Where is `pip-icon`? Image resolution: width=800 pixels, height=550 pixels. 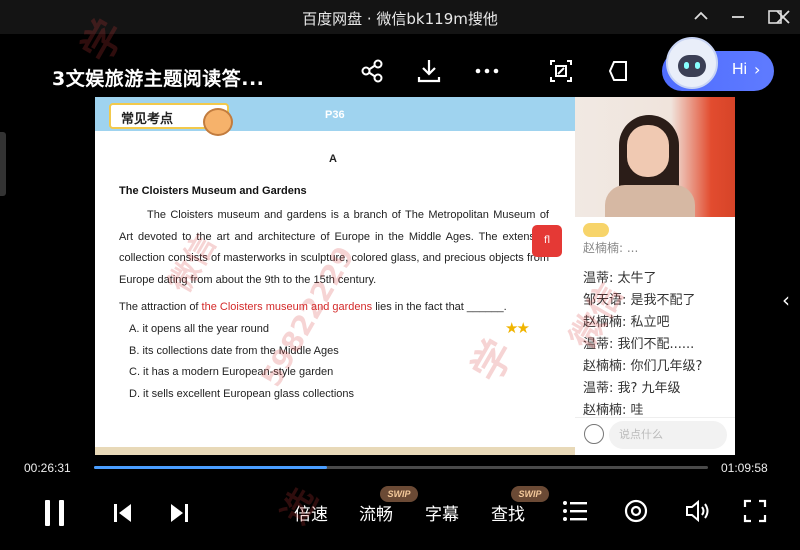
pip-icon is located at coordinates (561, 71).